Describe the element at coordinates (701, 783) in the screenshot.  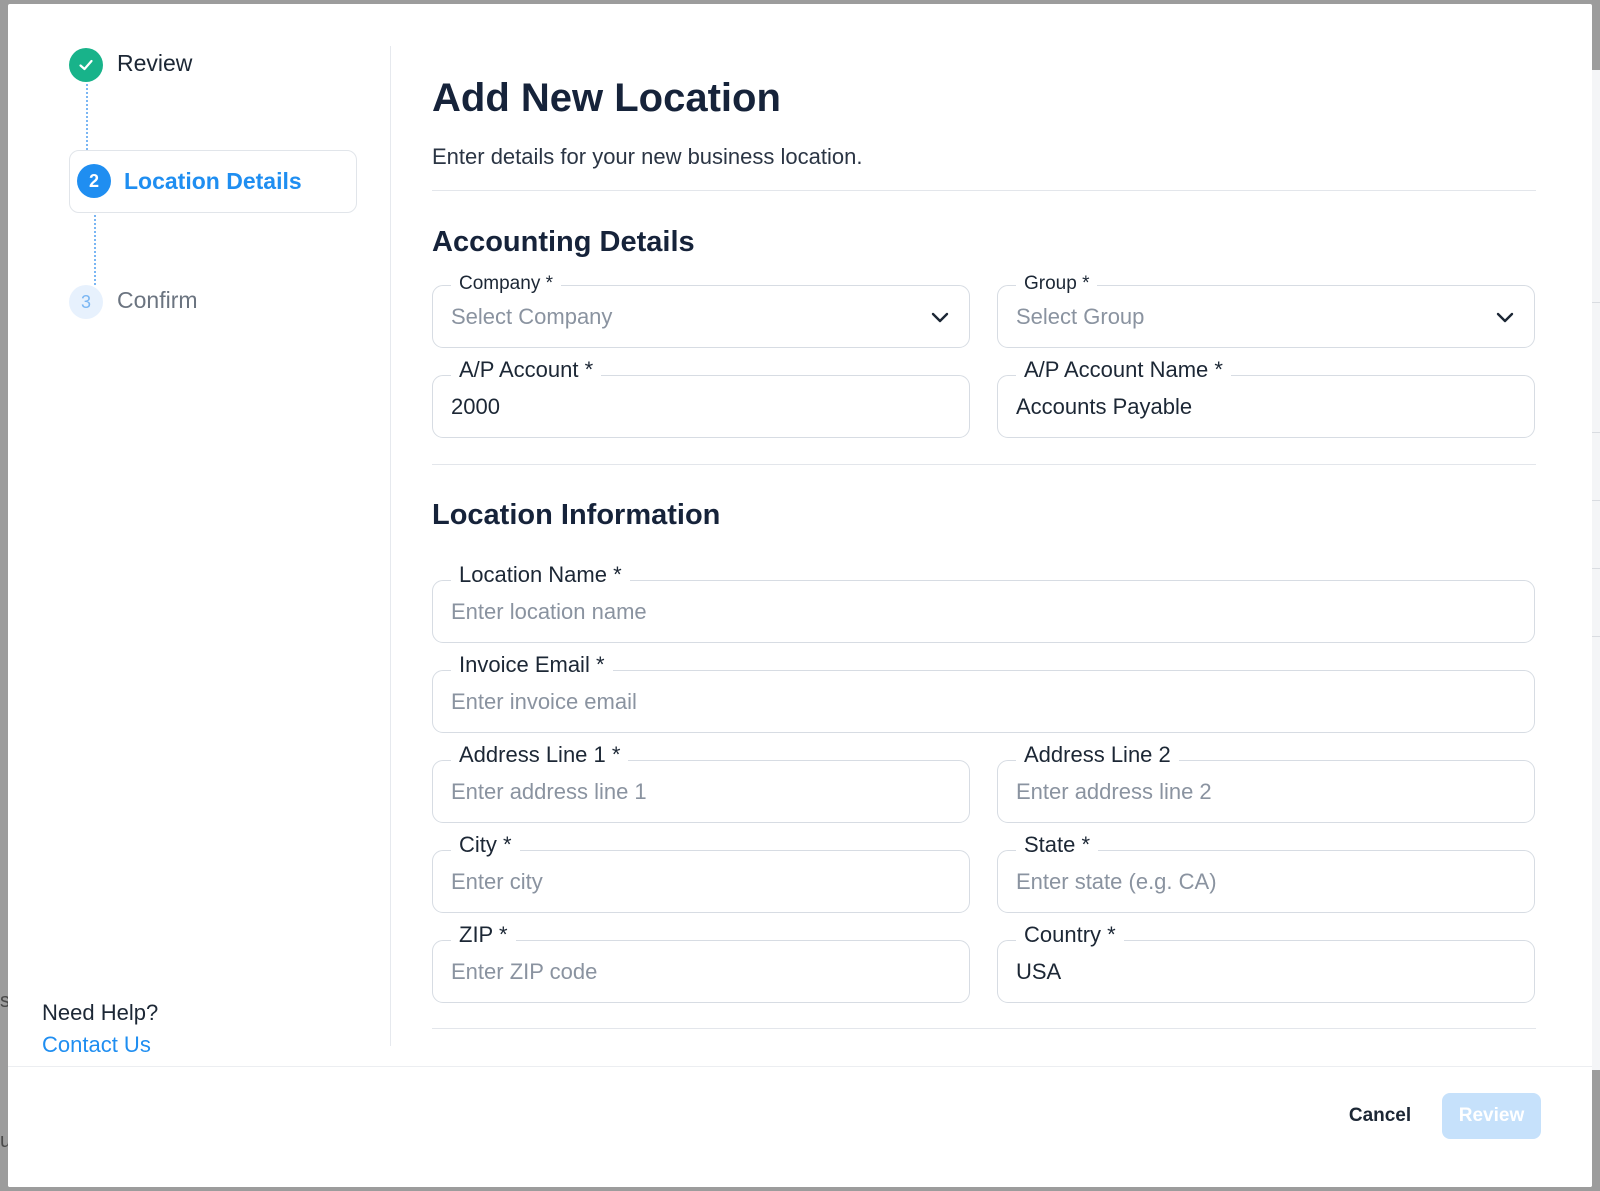
I see `address-line-1-field: Address Line 1 * Enter address line 1` at that location.